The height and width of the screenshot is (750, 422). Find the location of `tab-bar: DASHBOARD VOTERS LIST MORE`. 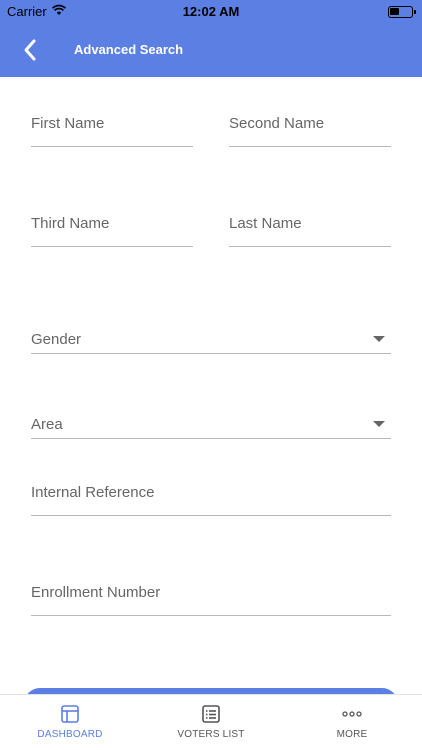

tab-bar: DASHBOARD VOTERS LIST MORE is located at coordinates (211, 722).